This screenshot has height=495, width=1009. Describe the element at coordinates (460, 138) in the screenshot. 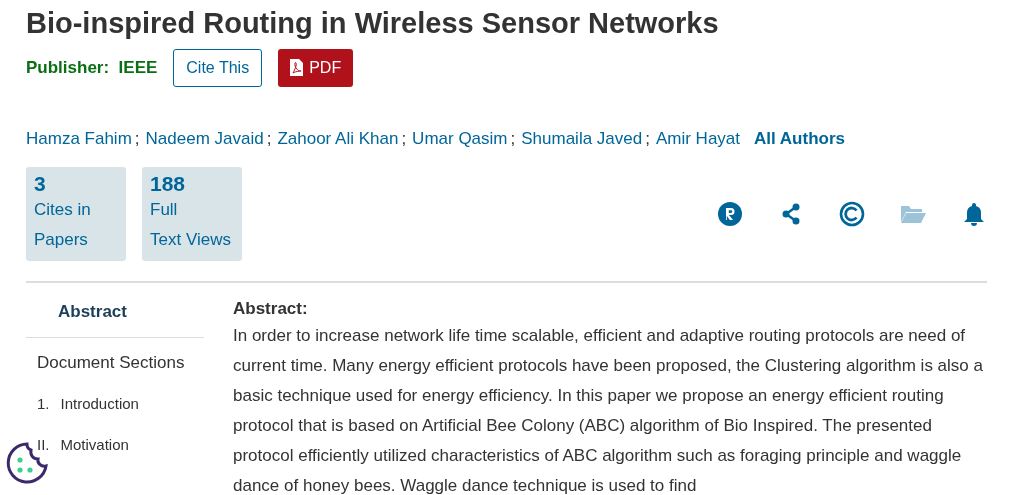

I see `author-link: Umar Qasim` at that location.